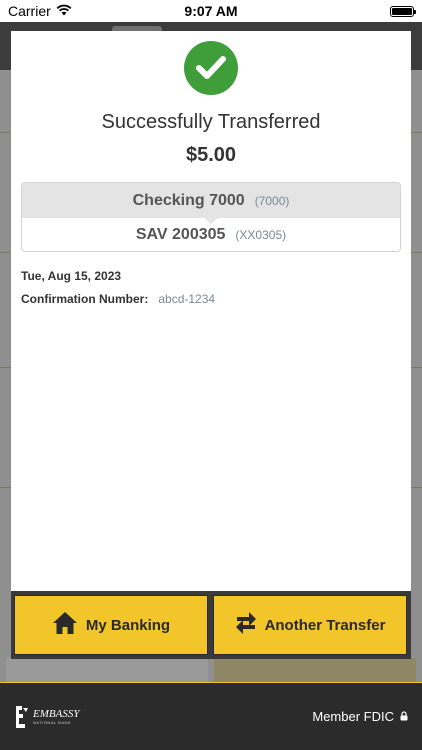 The height and width of the screenshot is (750, 422). Describe the element at coordinates (187, 299) in the screenshot. I see `confirmation-number: abcd-1234` at that location.